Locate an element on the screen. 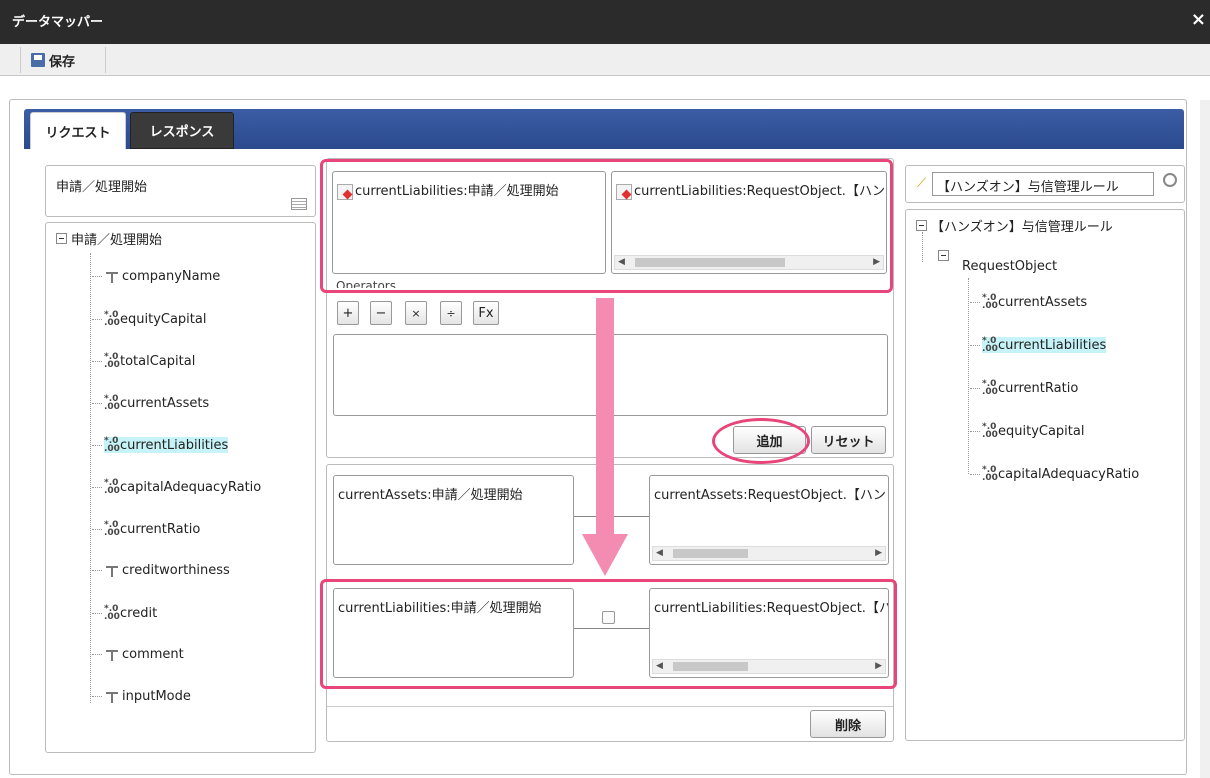  tree-root: 申請／処理開始 is located at coordinates (109, 238).